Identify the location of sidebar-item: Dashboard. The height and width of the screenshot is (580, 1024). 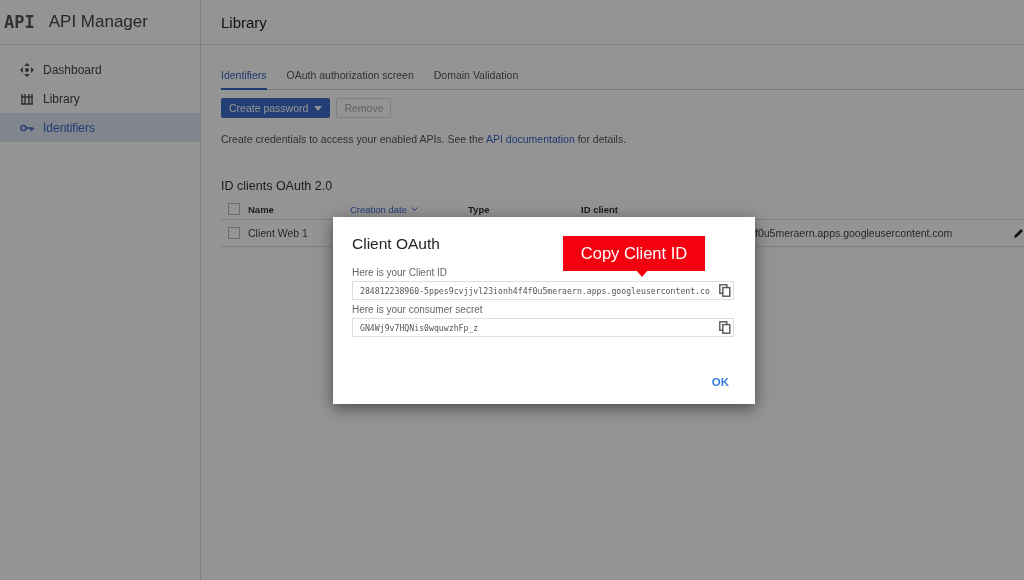
(100, 69).